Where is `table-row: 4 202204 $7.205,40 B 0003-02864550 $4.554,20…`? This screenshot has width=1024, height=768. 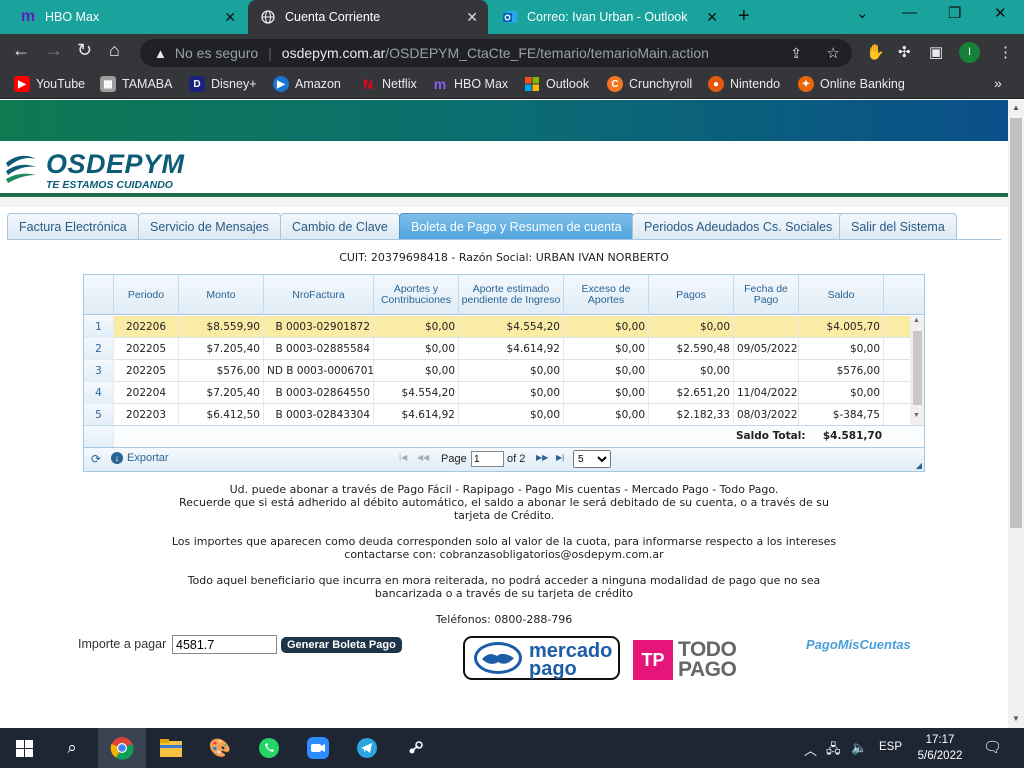
table-row: 4 202204 $7.205,40 B 0003-02864550 $4.554,20… is located at coordinates (497, 393).